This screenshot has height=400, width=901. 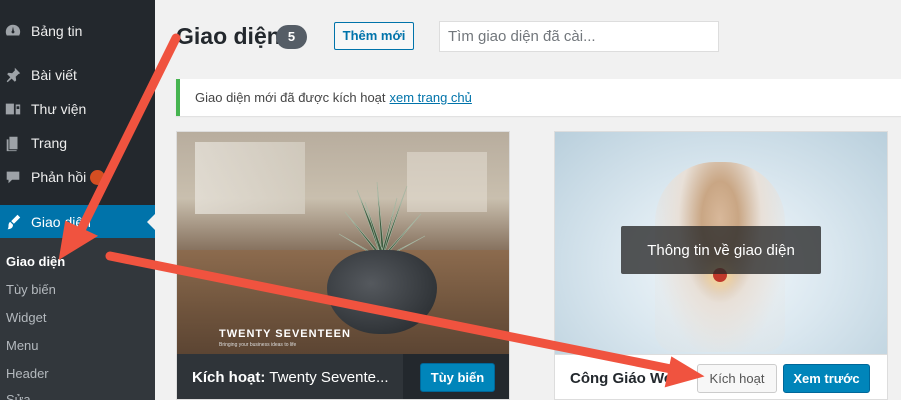 I want to click on menu-item-media: Thư viện, so click(x=77, y=109).